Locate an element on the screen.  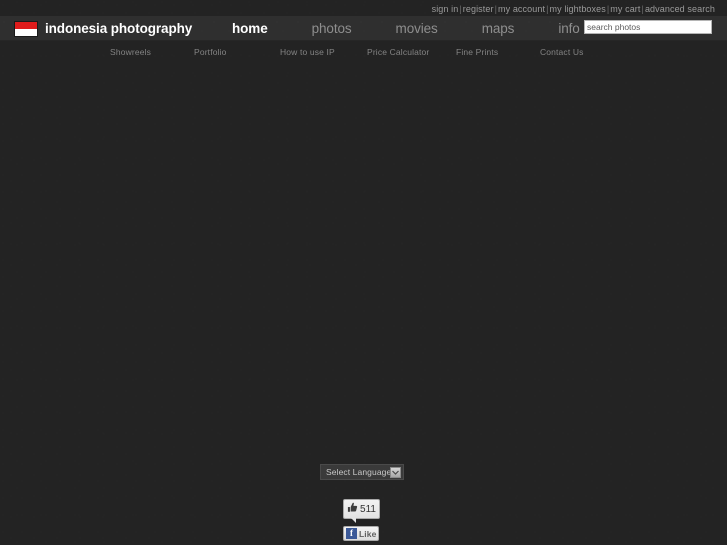
chevron-down-icon is located at coordinates (395, 472).